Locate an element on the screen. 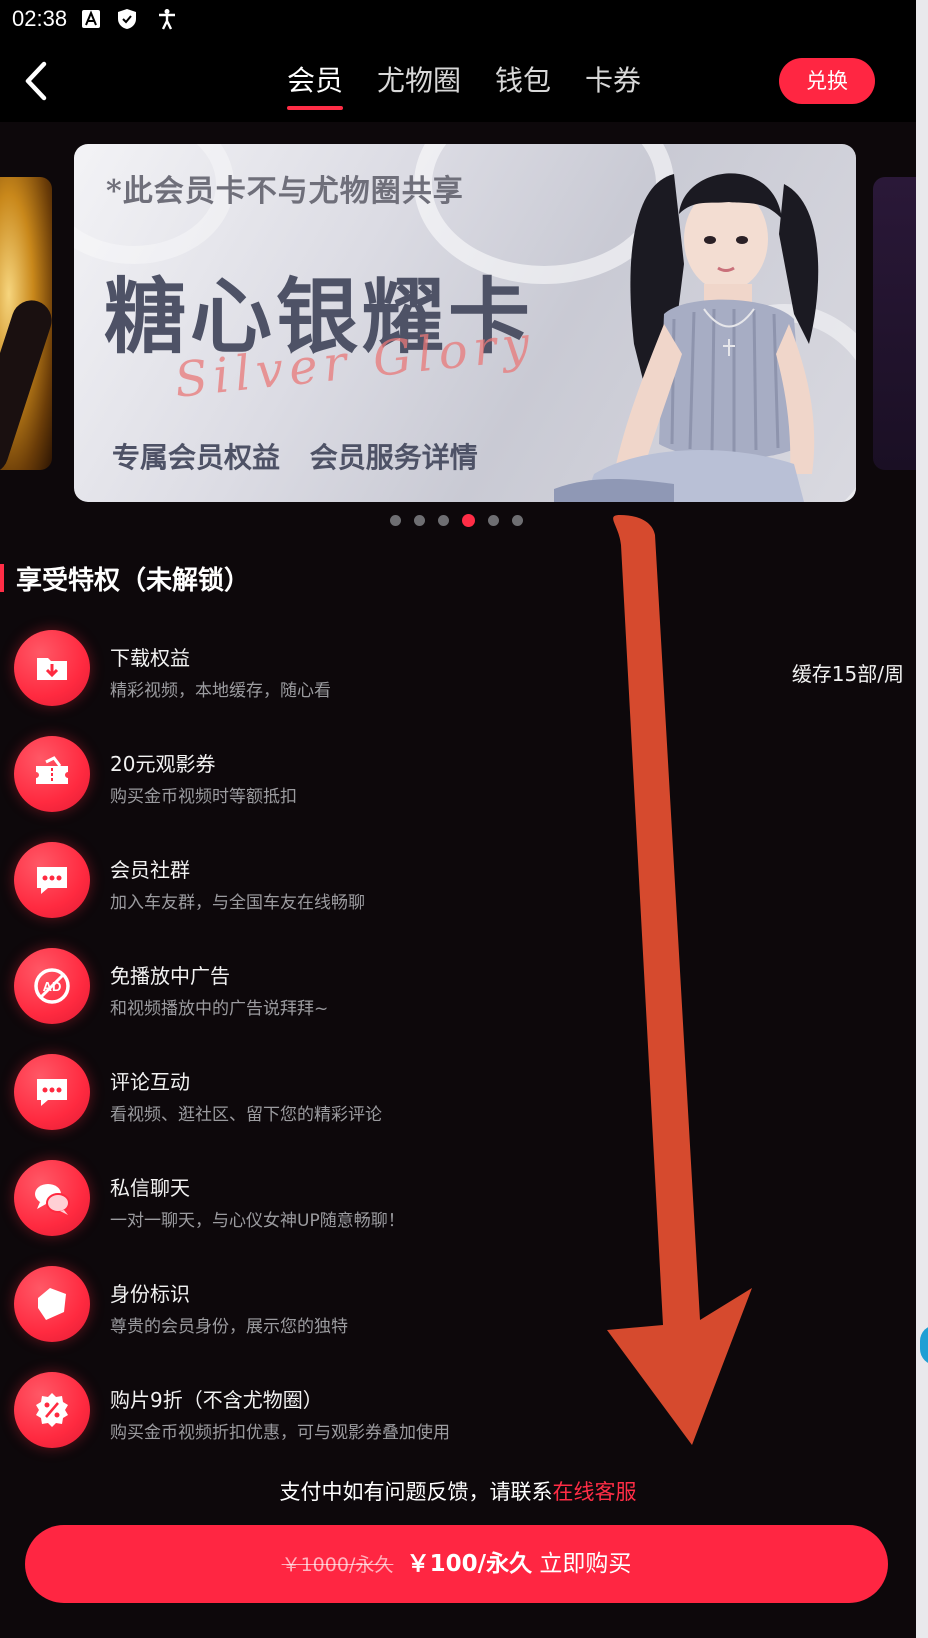  privilege-name: 下载权益 is located at coordinates (150, 658).